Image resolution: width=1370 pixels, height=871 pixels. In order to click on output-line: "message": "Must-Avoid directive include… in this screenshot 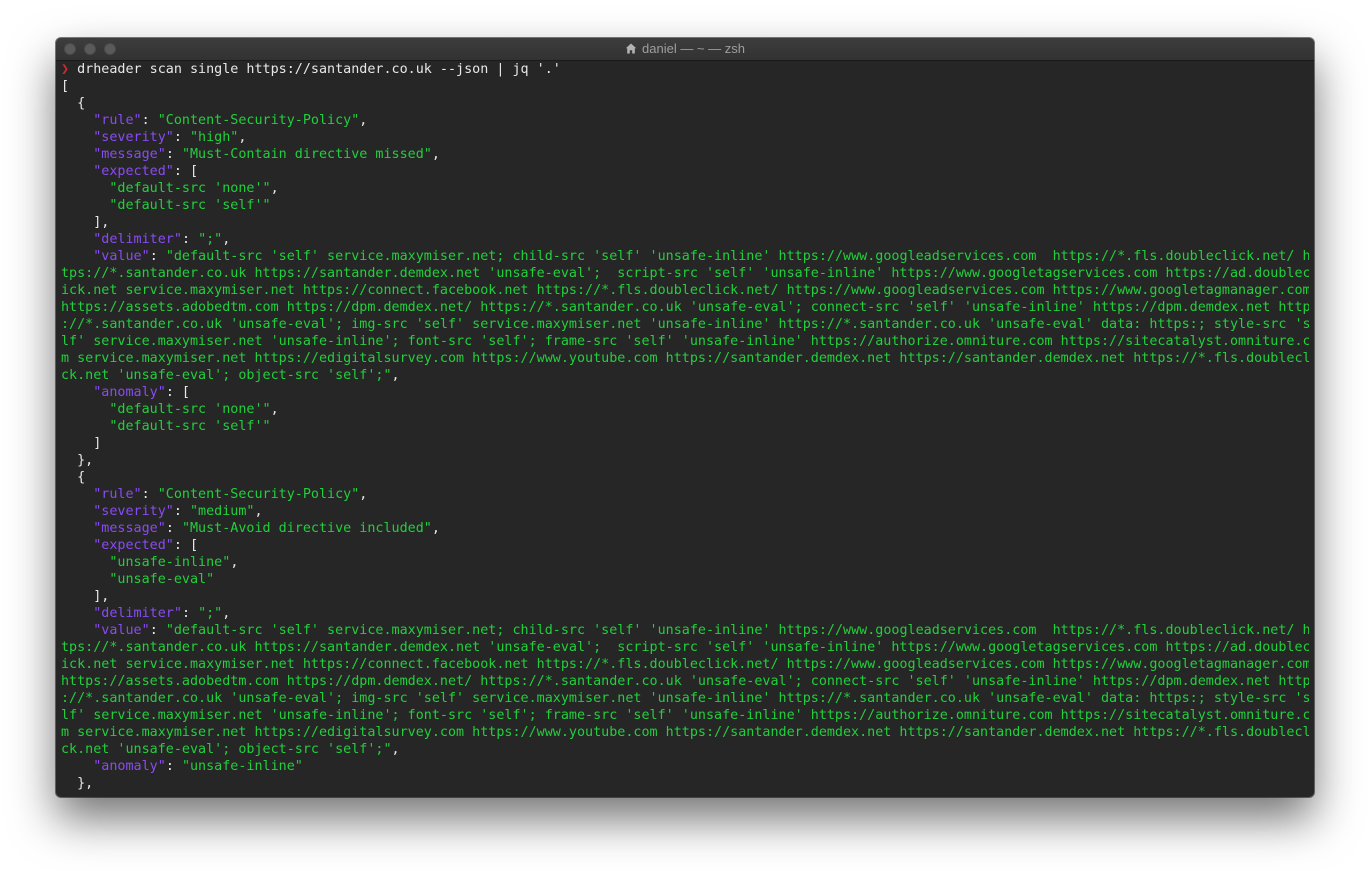, I will do `click(685, 528)`.